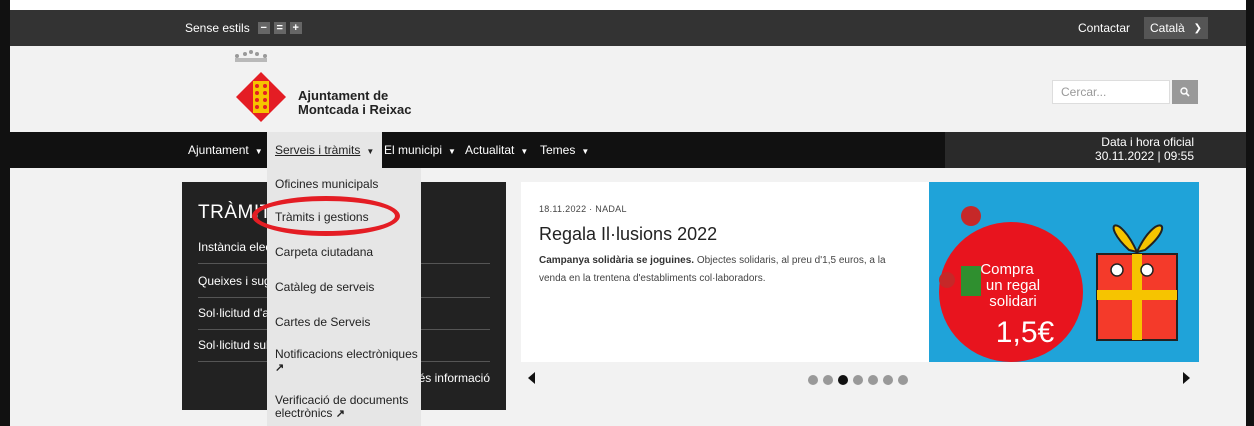  I want to click on promo-line-2: un regal, so click(1013, 285).